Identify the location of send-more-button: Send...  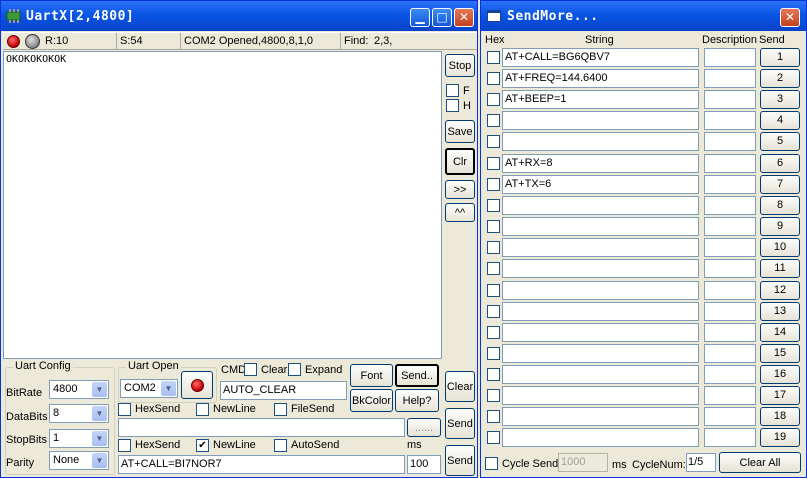
(417, 375).